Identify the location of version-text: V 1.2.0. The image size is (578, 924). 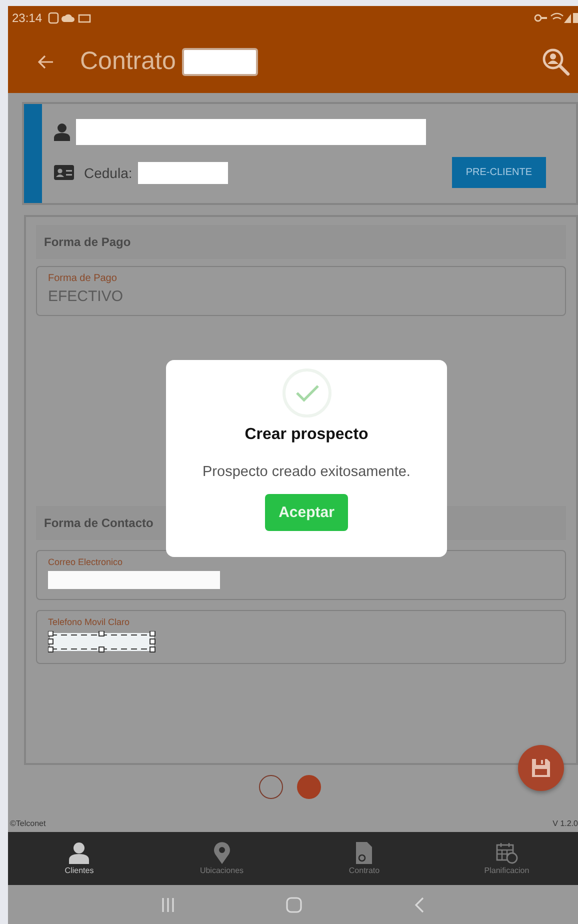
(565, 823).